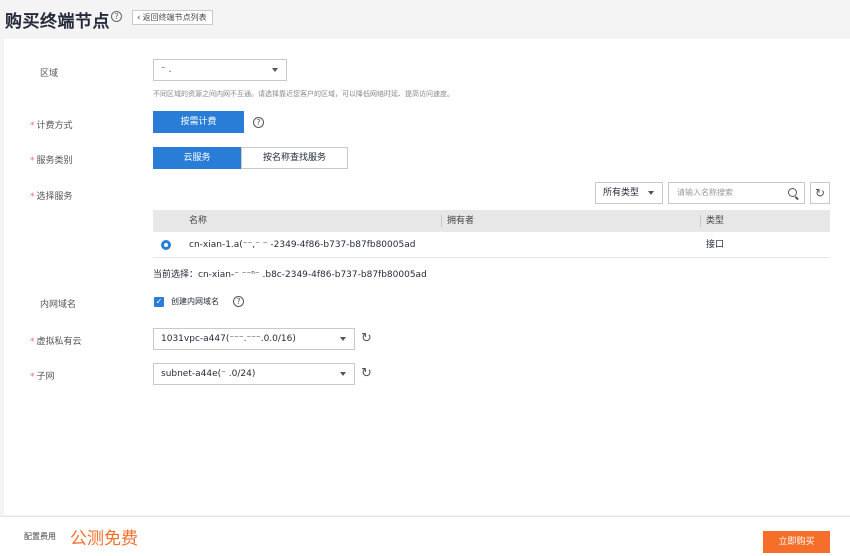  Describe the element at coordinates (629, 193) in the screenshot. I see `type-filter-select: 所有类型` at that location.